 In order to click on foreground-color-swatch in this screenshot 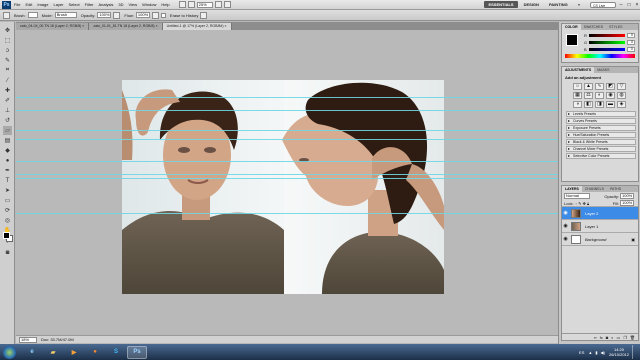, I will do `click(6, 235)`.